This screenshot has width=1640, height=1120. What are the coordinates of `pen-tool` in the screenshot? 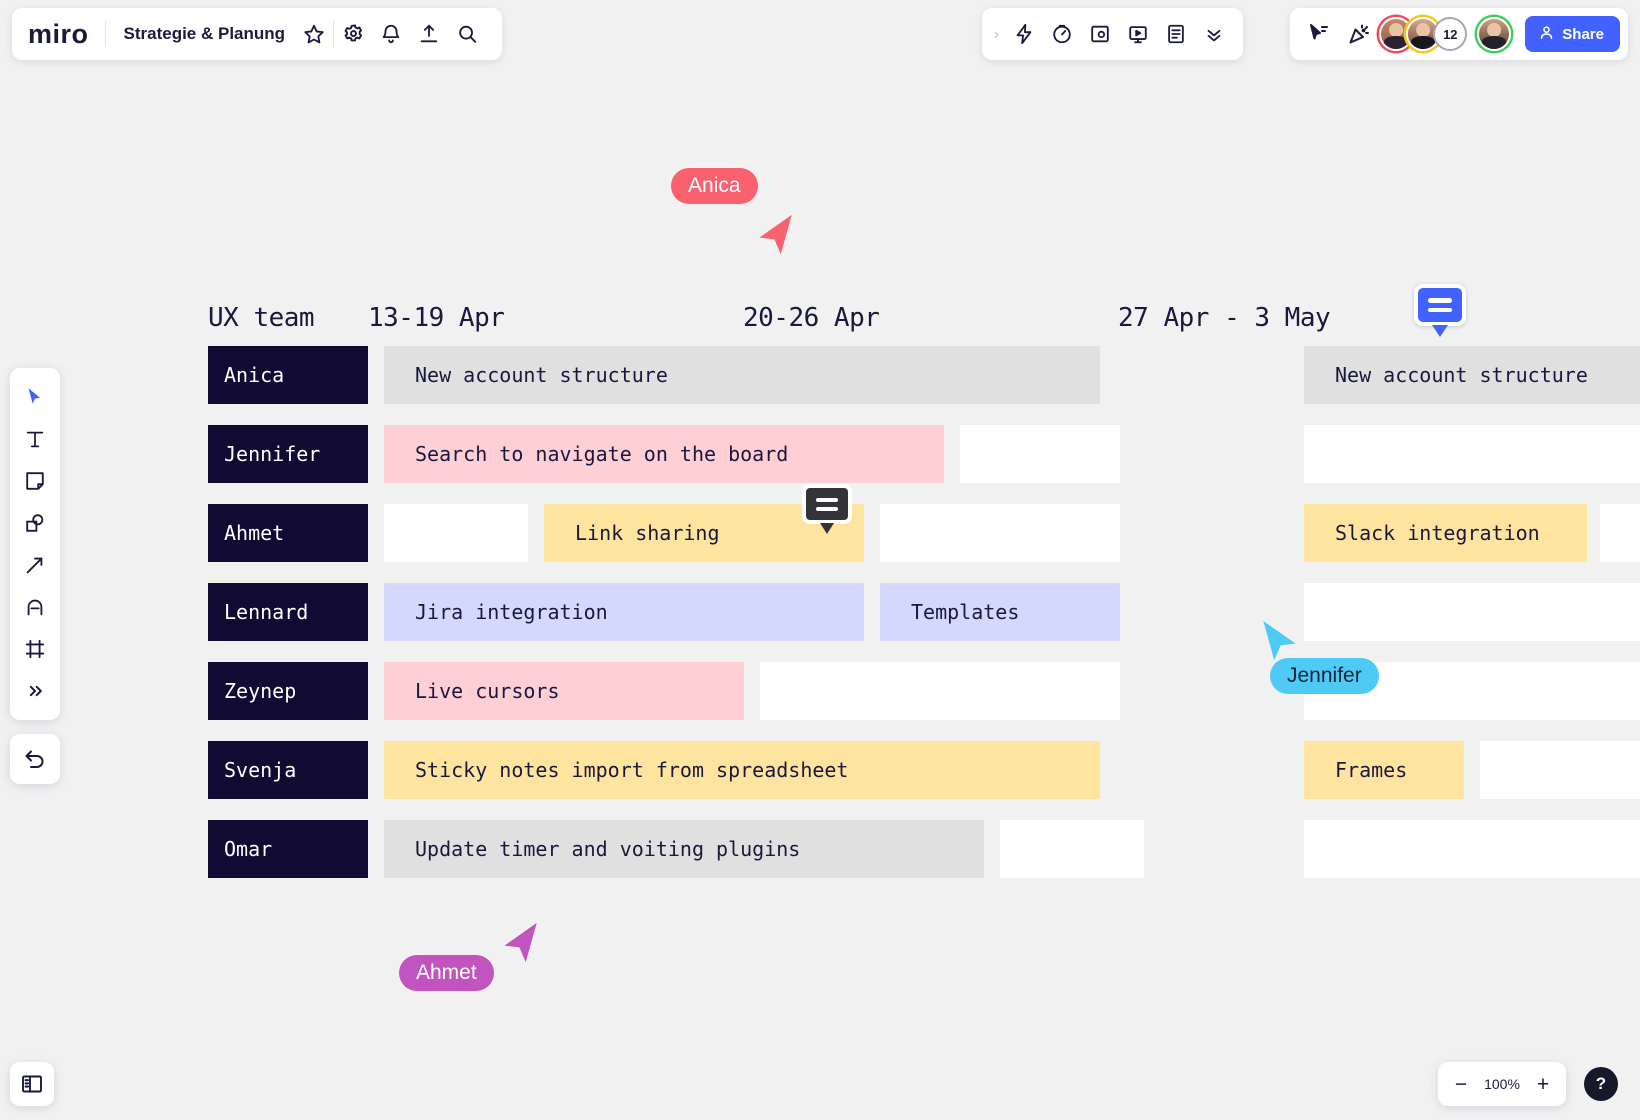 It's located at (35, 607).